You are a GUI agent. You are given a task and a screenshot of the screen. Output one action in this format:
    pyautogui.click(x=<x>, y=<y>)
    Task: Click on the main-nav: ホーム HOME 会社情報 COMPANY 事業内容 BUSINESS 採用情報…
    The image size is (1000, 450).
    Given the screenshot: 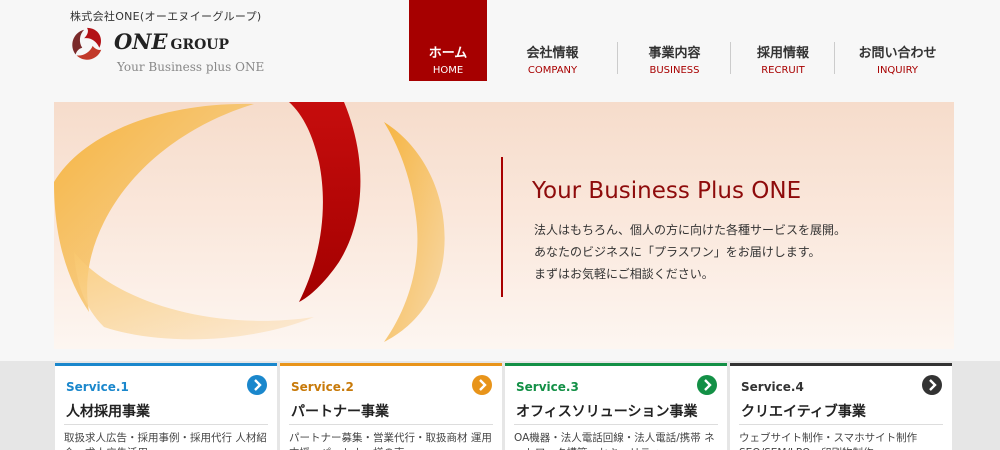 What is the action you would take?
    pyautogui.click(x=684, y=40)
    